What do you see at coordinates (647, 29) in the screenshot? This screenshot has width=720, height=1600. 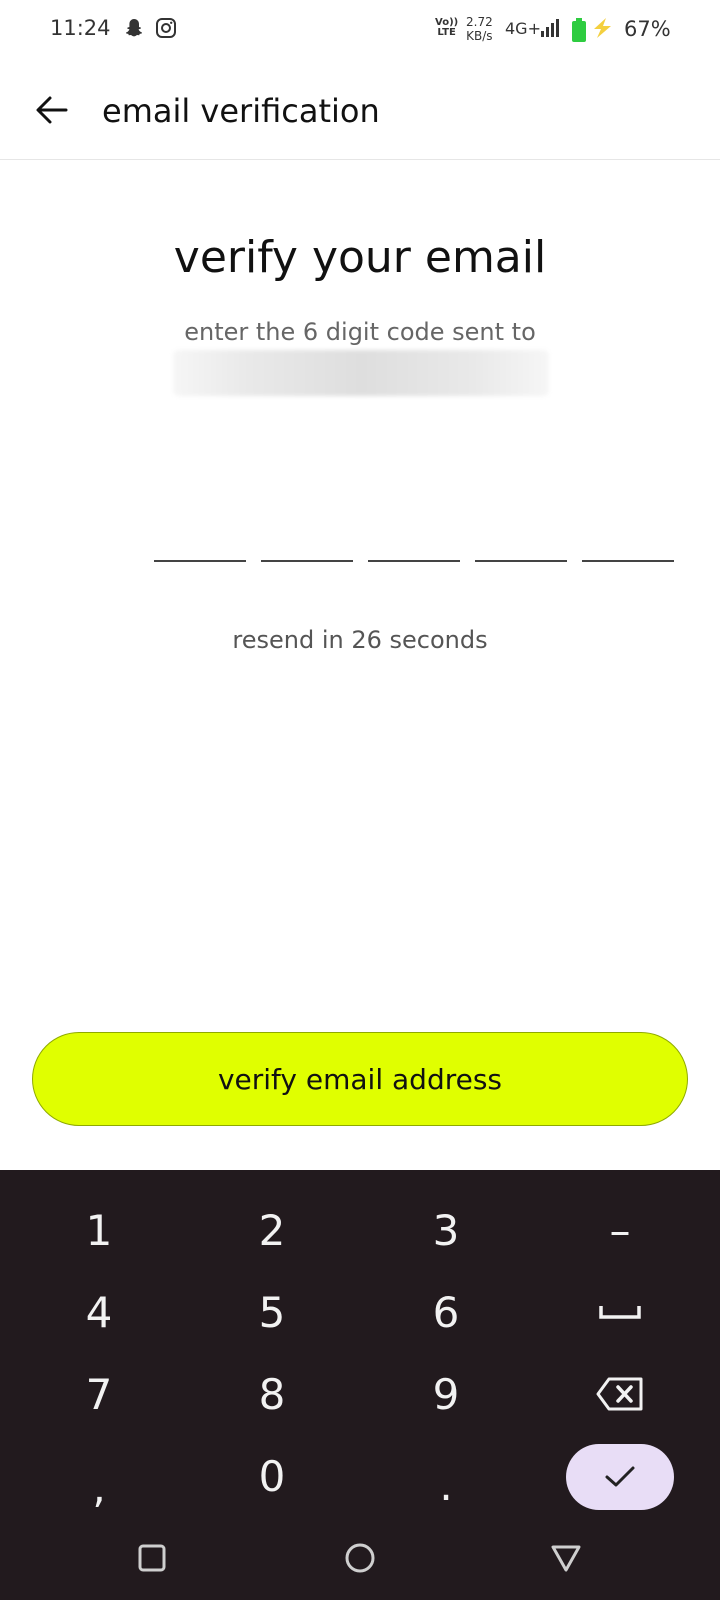 I see `battery-percent: 67%` at bounding box center [647, 29].